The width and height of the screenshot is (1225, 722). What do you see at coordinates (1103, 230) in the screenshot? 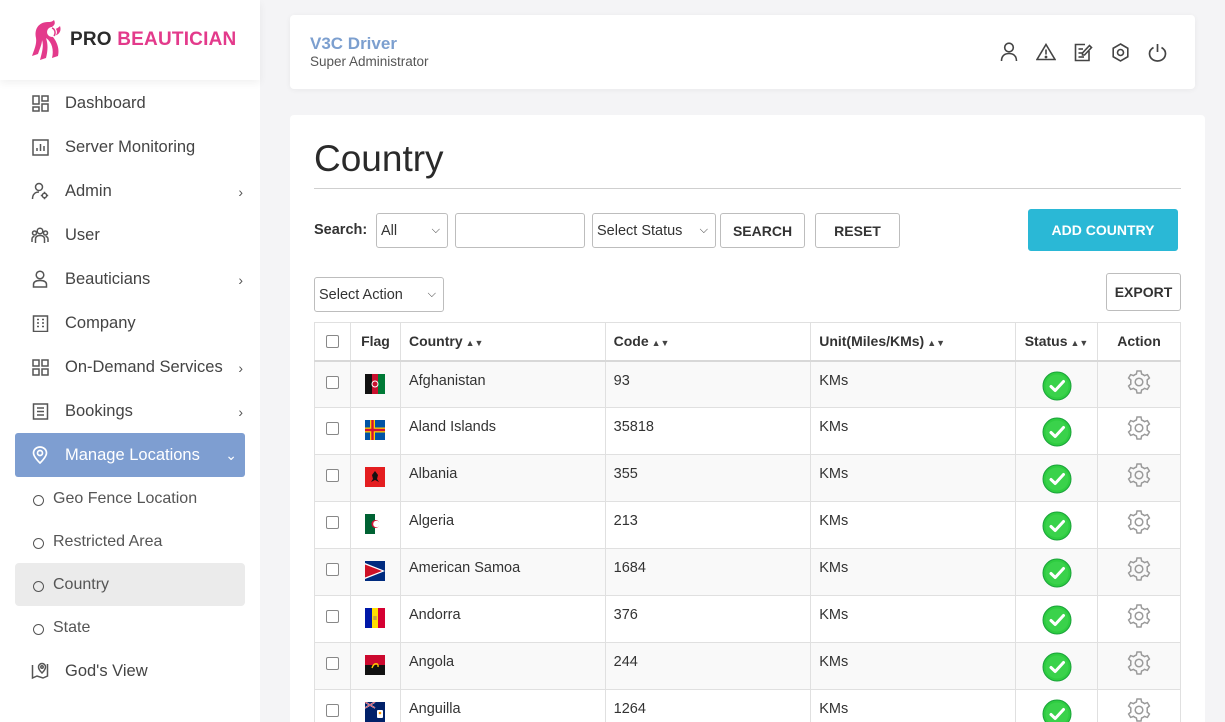
I see `add-country-button: ADD COUNTRY` at bounding box center [1103, 230].